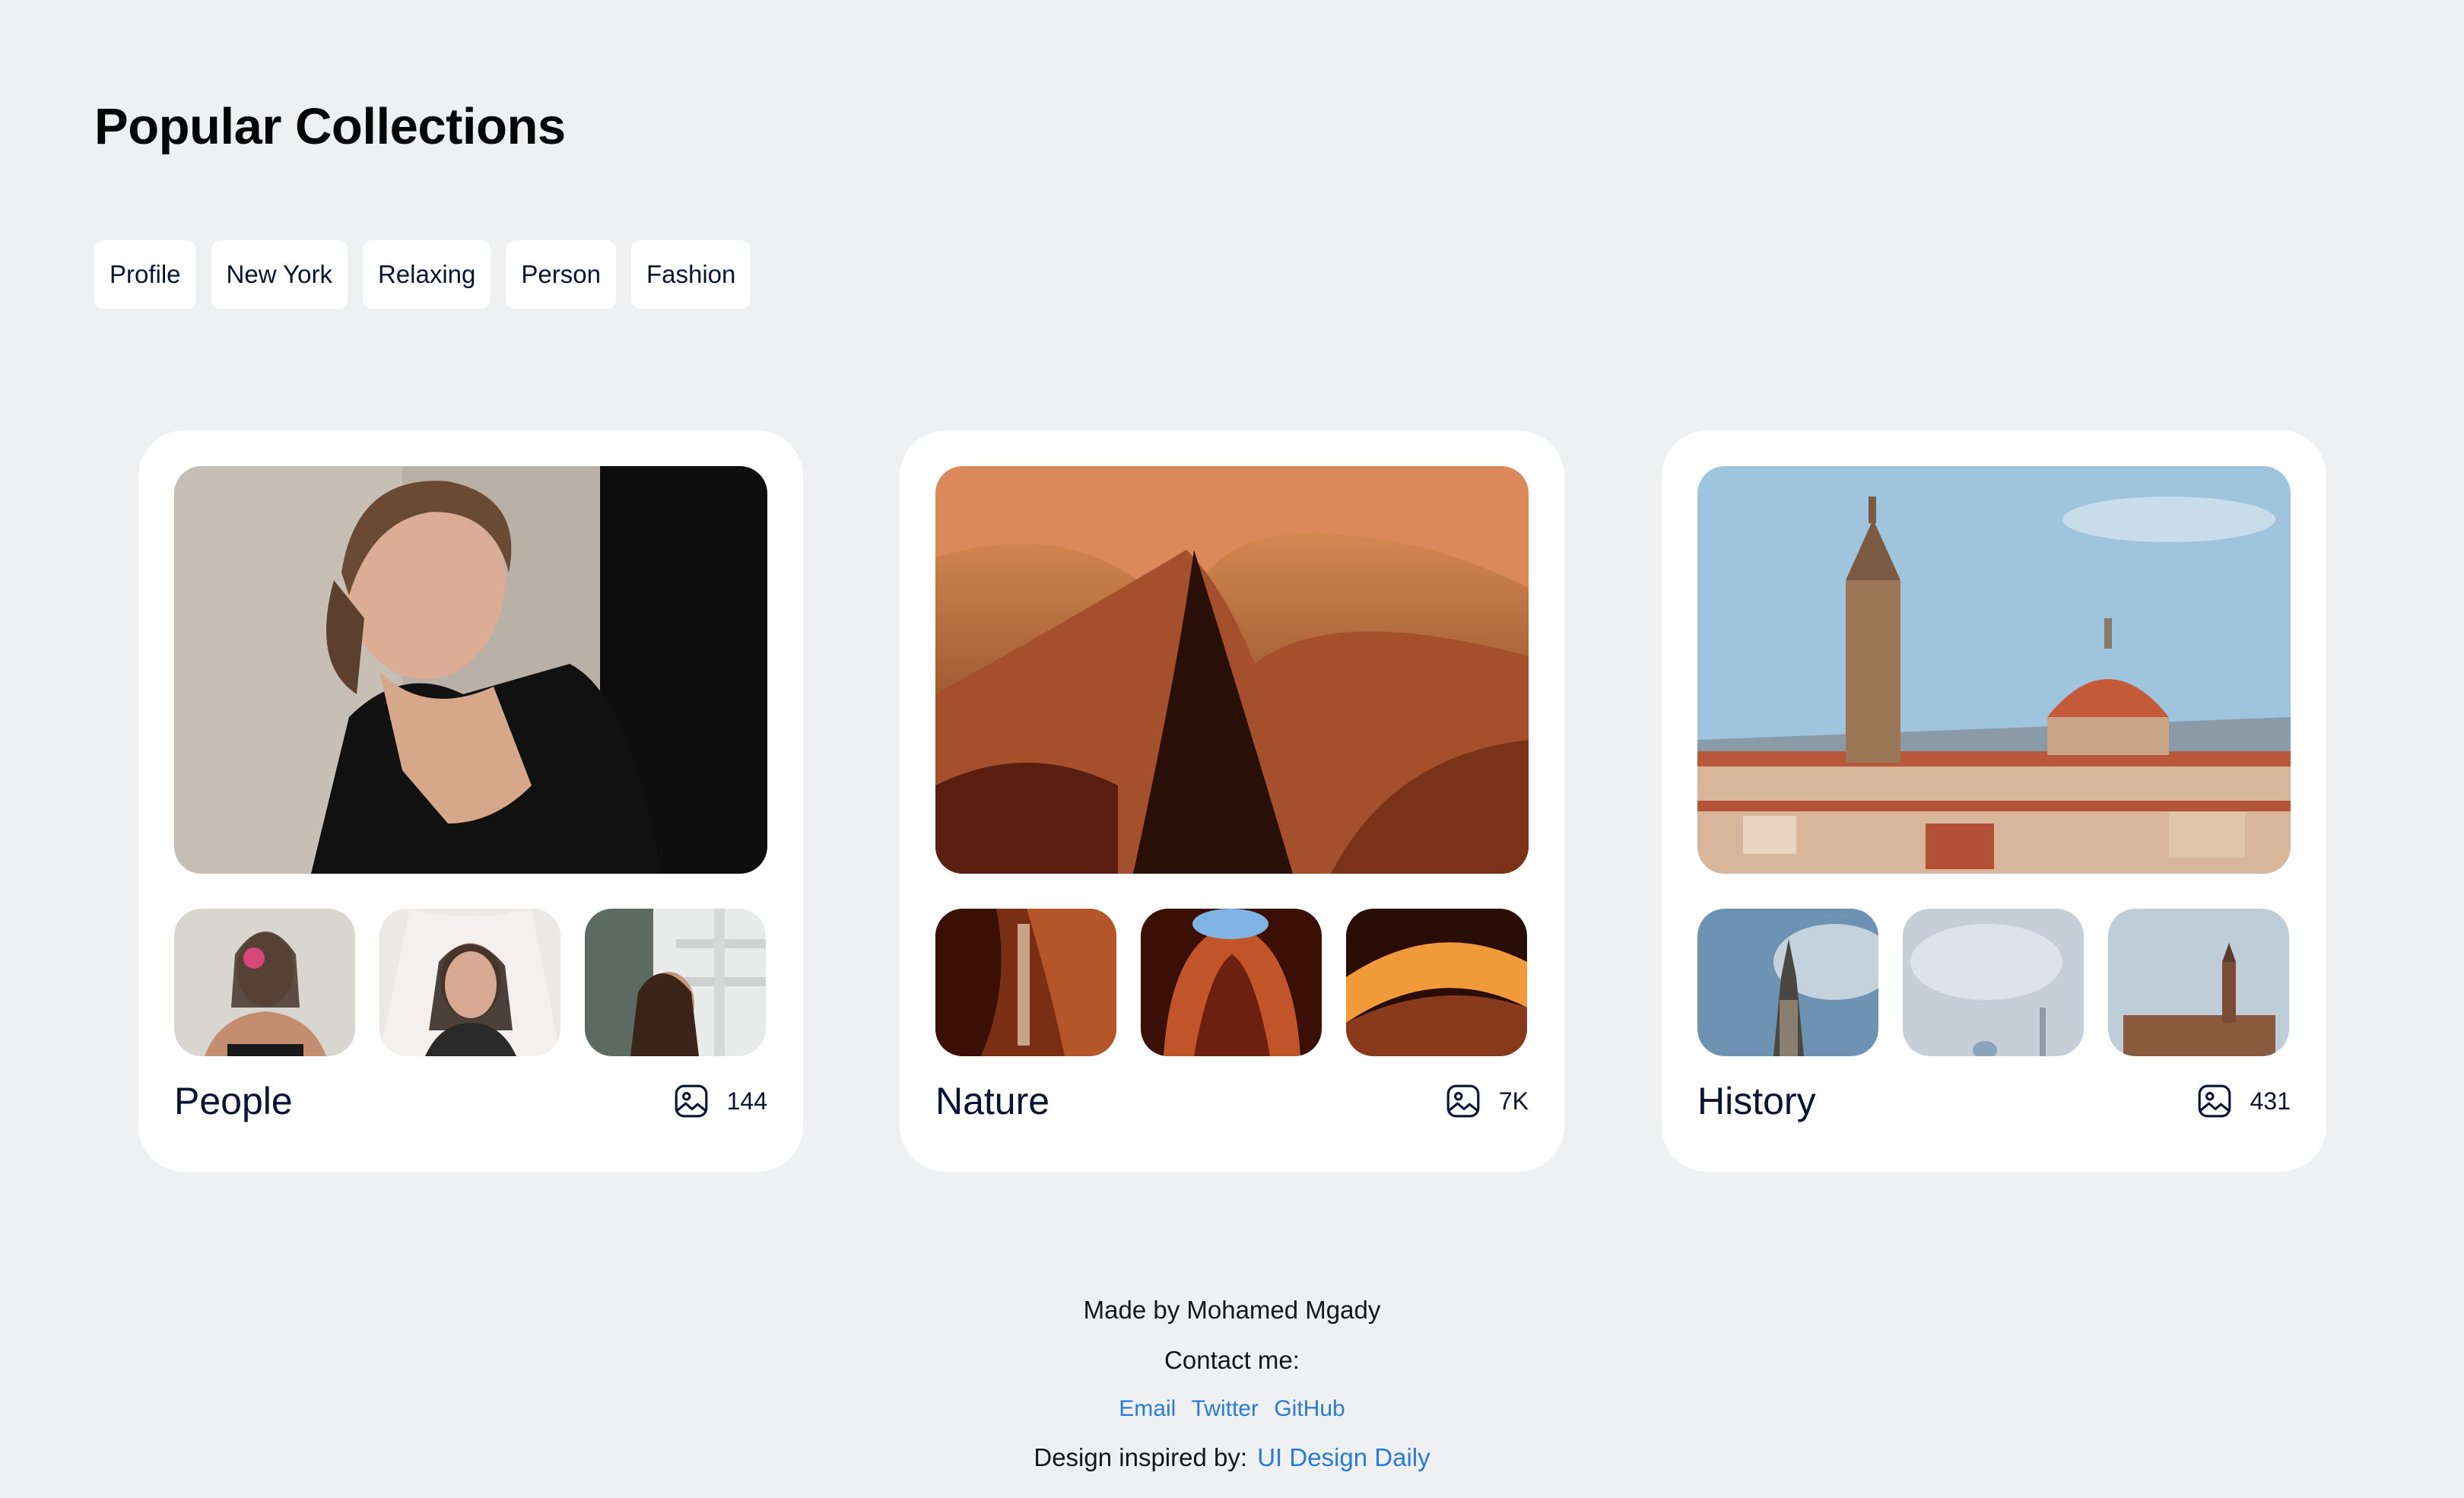 The height and width of the screenshot is (1498, 2464). I want to click on collection-card-people: People 144, so click(470, 801).